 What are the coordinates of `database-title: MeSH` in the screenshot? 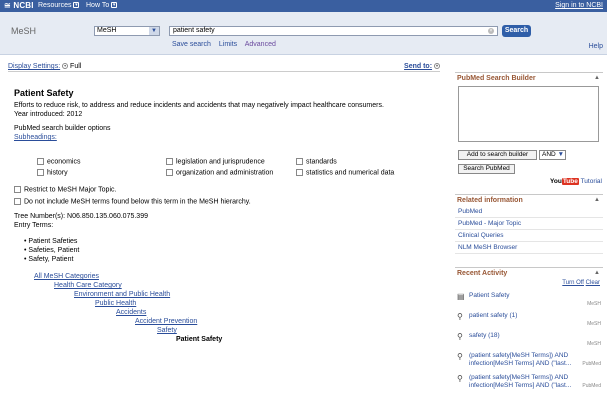 It's located at (24, 31).